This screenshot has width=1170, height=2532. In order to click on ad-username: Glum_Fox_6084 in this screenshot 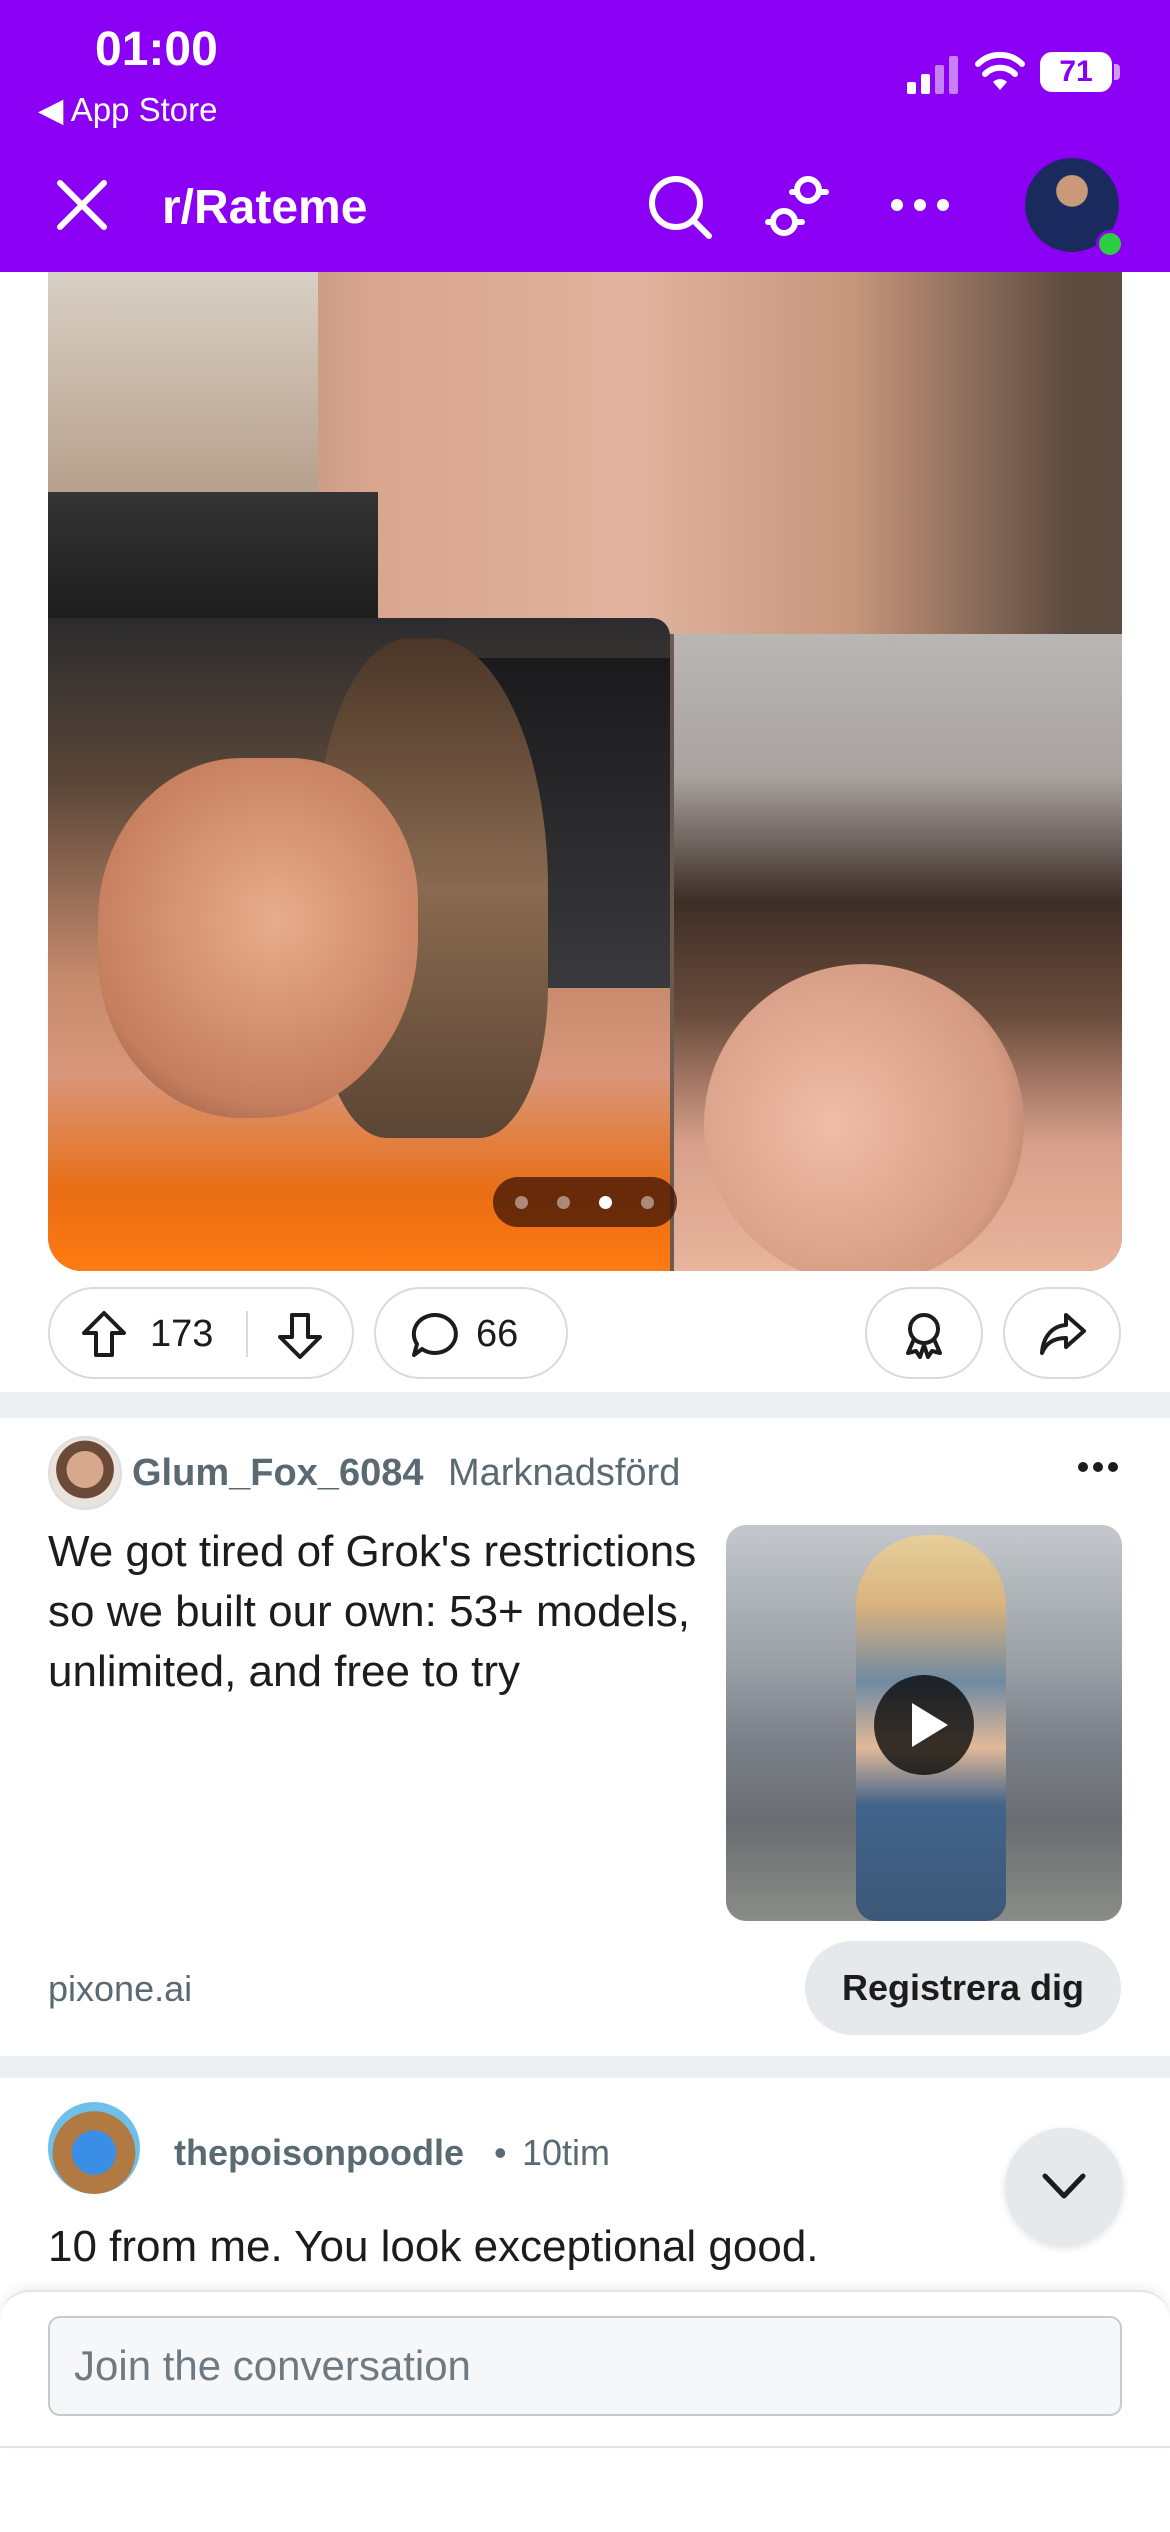, I will do `click(277, 1473)`.